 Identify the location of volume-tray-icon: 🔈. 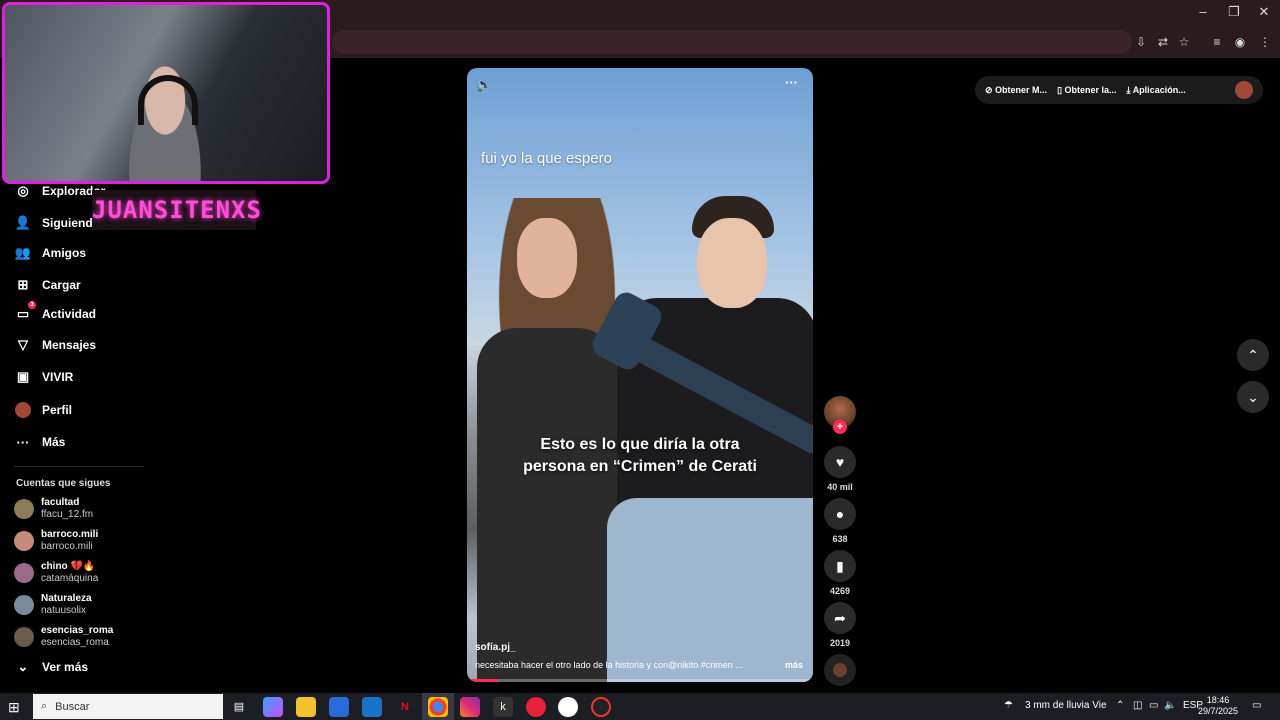
(1170, 705).